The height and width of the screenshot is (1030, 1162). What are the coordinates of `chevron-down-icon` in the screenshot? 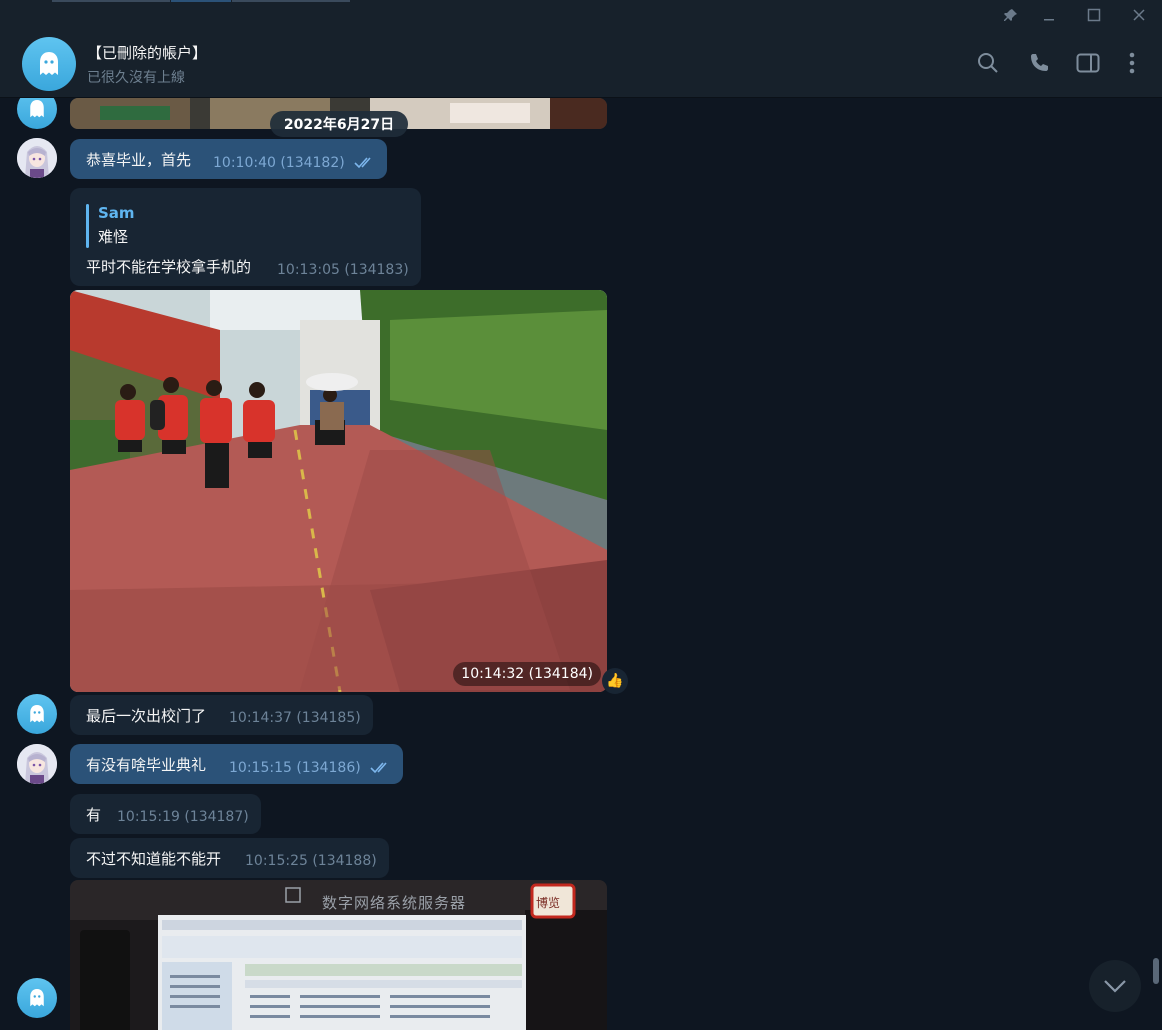 It's located at (1115, 986).